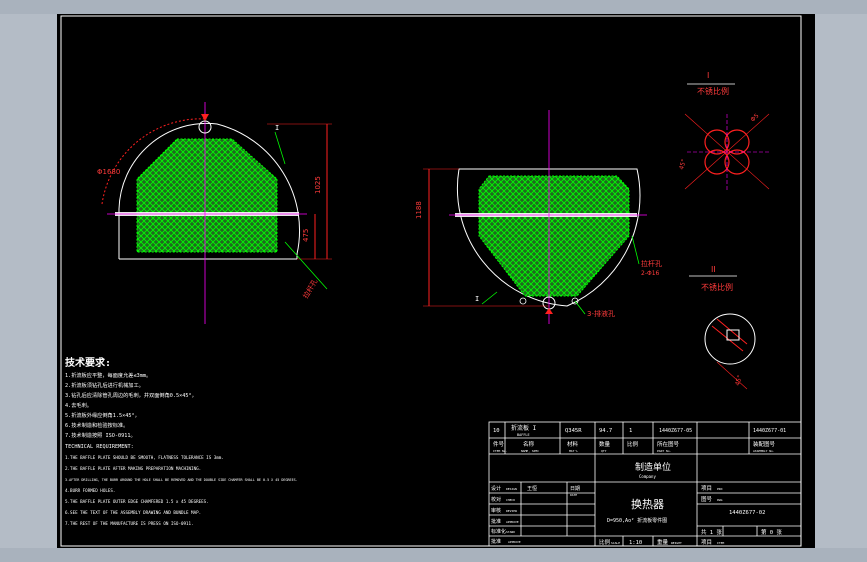 Image resolution: width=867 pixels, height=562 pixels. What do you see at coordinates (318, 185) in the screenshot?
I see `left-dim-height-label: 1025` at bounding box center [318, 185].